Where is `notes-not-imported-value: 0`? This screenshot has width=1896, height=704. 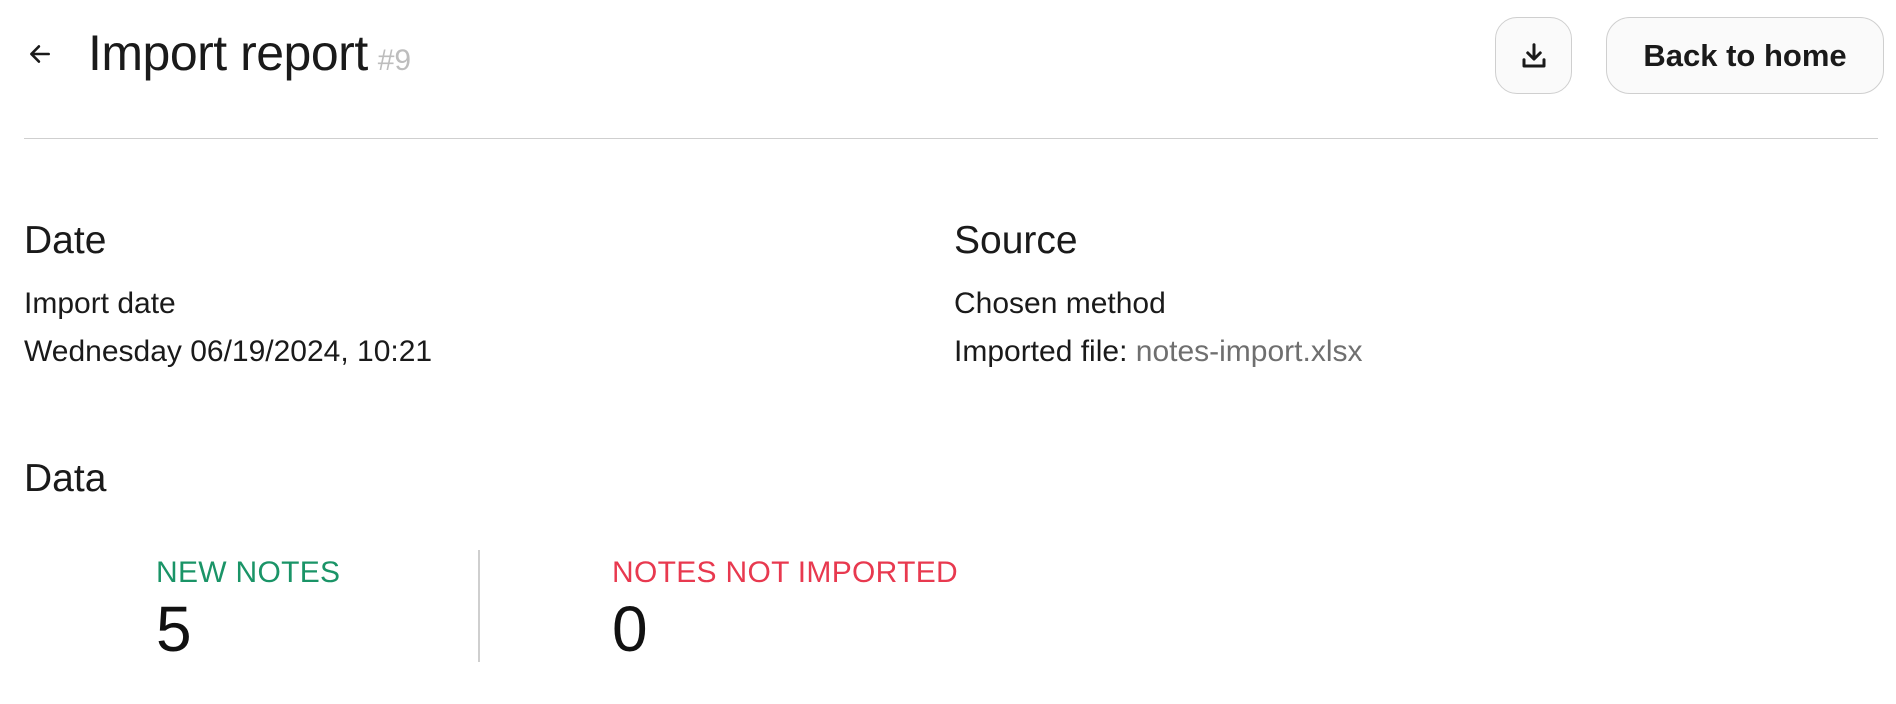 notes-not-imported-value: 0 is located at coordinates (630, 629).